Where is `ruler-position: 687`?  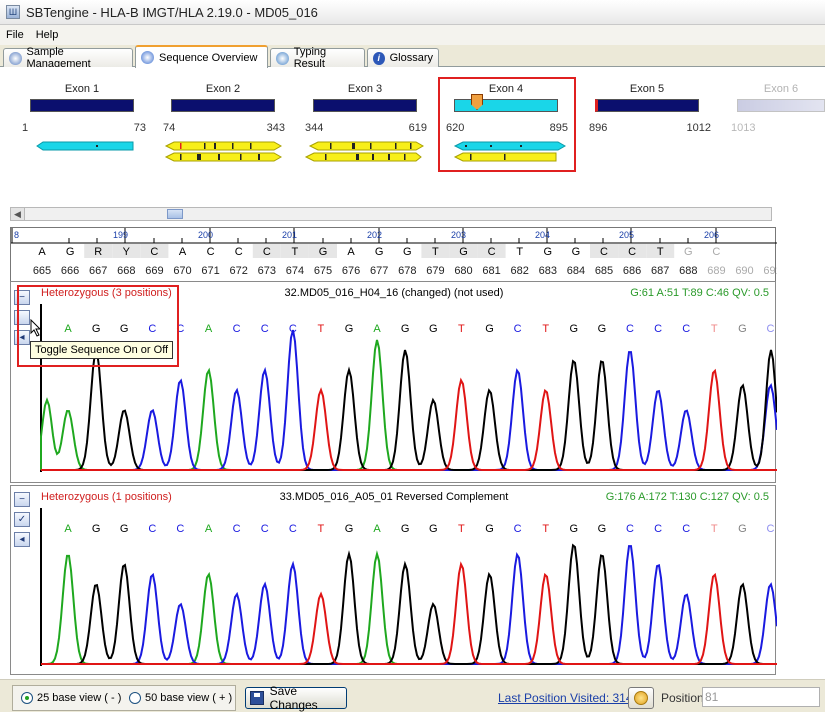
ruler-position: 687 is located at coordinates (660, 271).